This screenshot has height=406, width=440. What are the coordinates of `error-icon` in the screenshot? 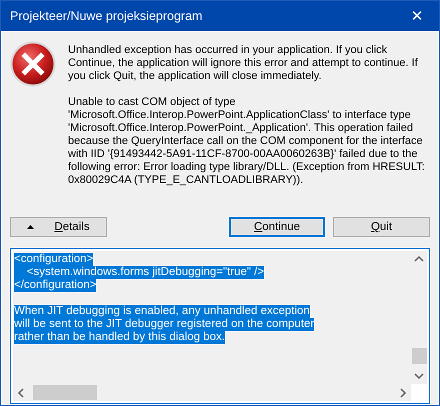 It's located at (33, 64).